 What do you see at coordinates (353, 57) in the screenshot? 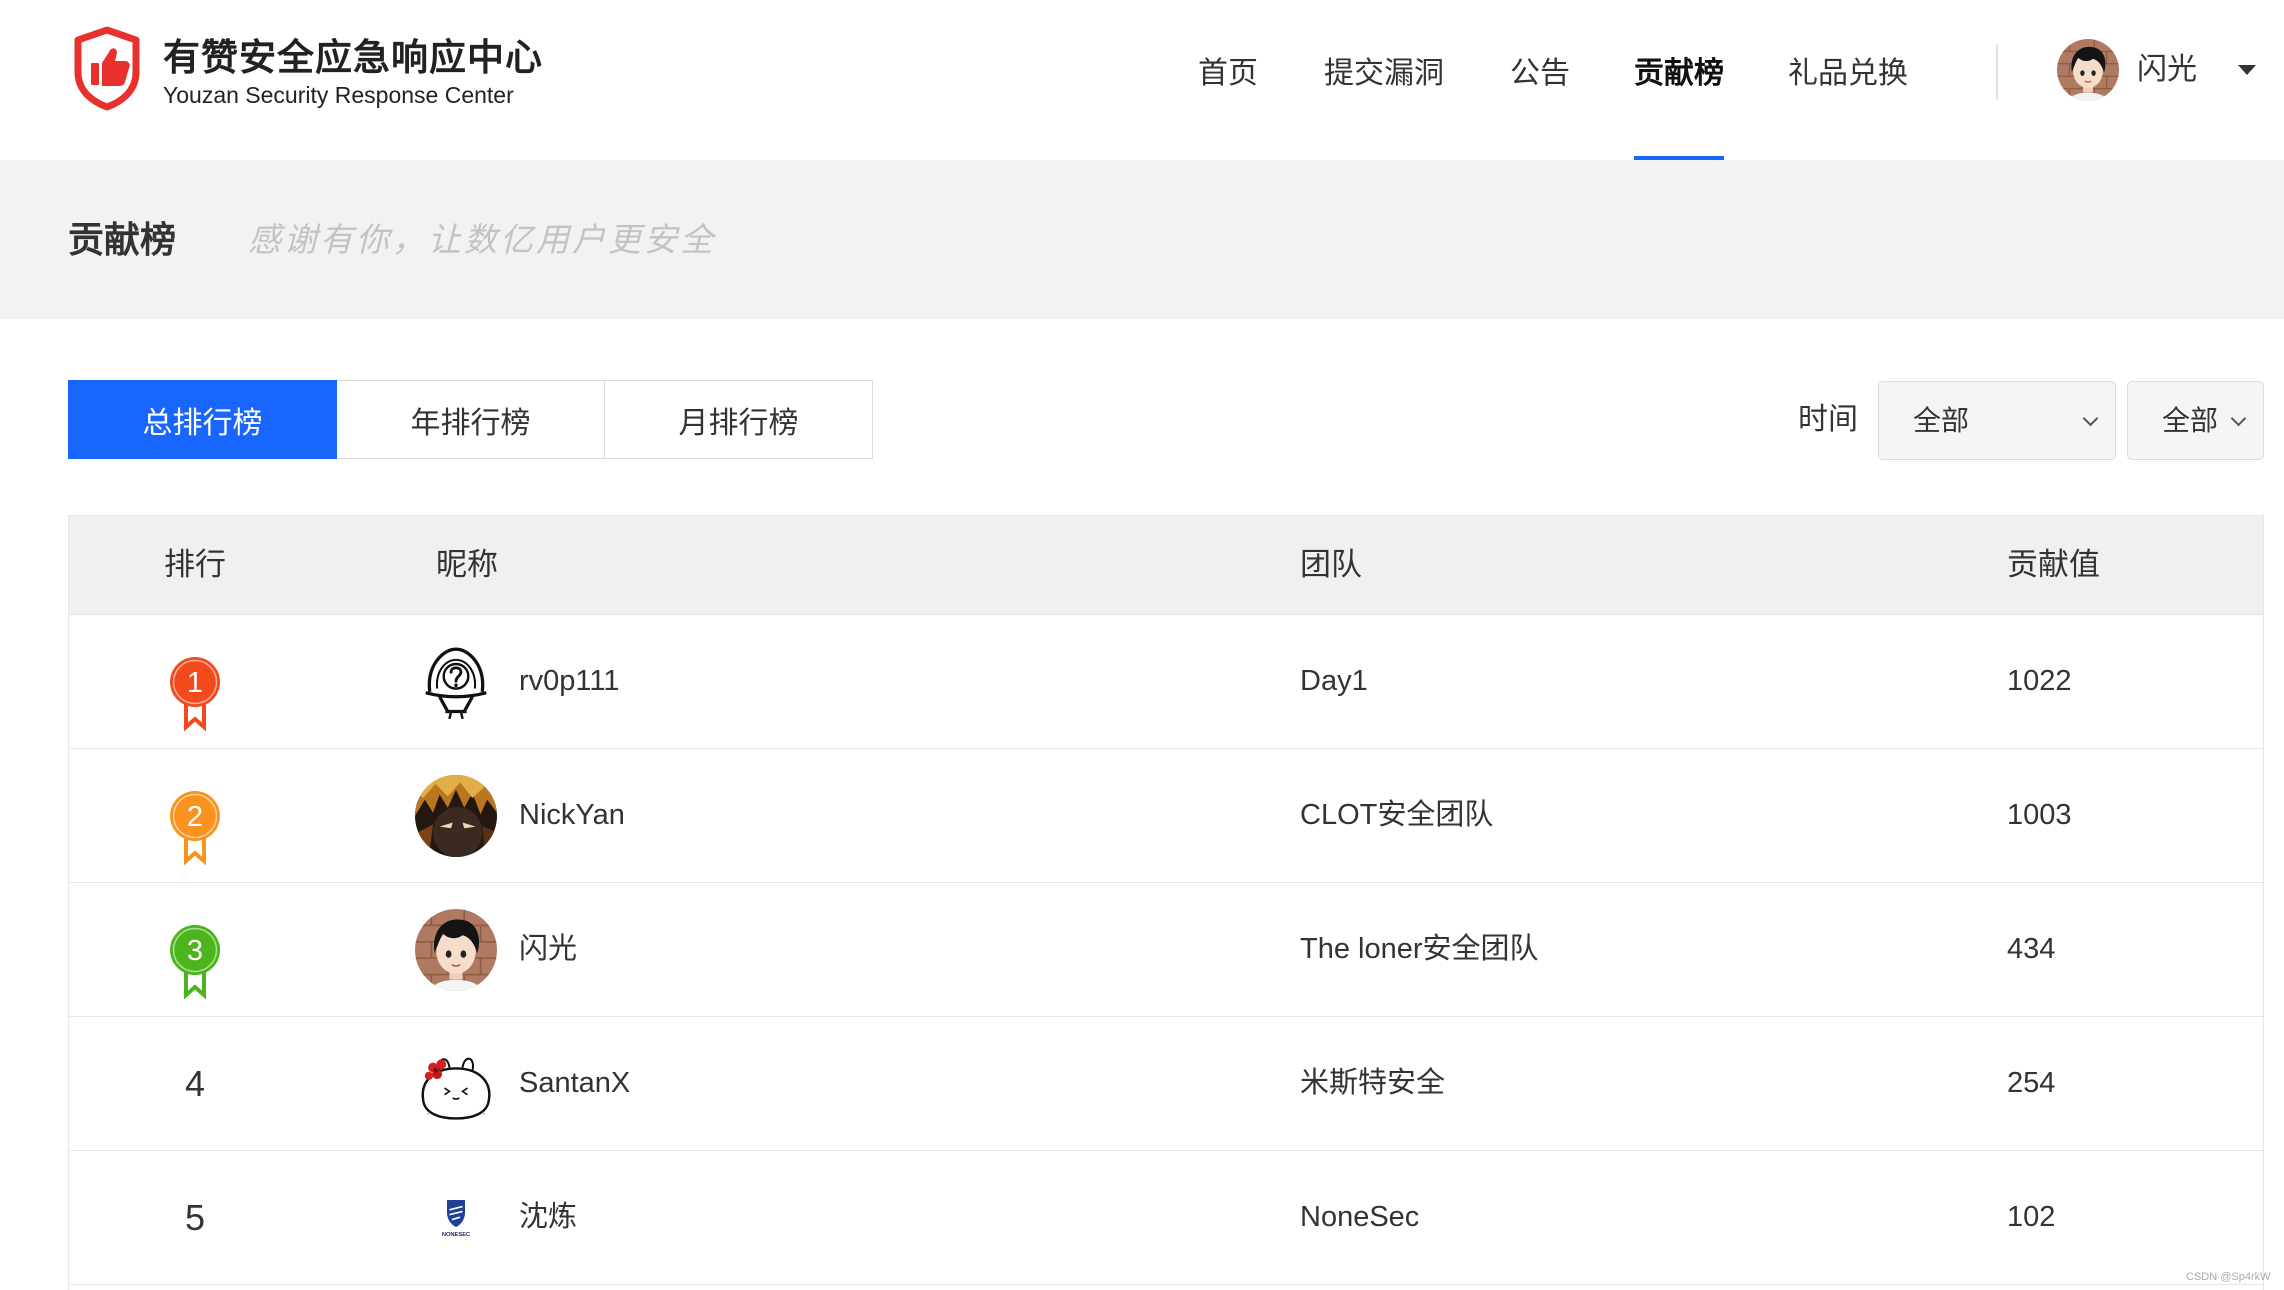
I see `site-title: 有赞安全应急响应中心` at bounding box center [353, 57].